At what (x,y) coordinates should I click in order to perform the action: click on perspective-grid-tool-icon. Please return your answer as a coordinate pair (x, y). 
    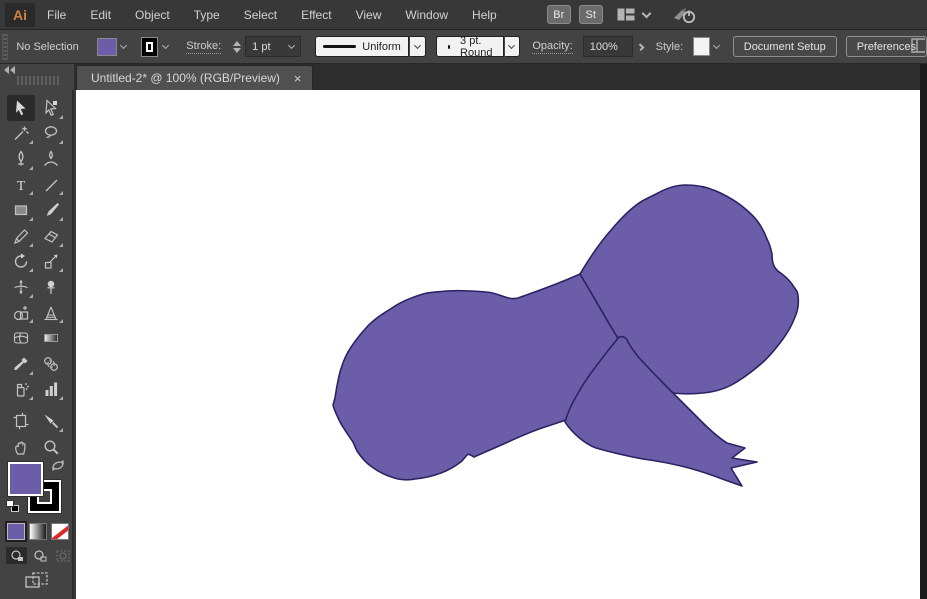
    Looking at the image, I should click on (51, 313).